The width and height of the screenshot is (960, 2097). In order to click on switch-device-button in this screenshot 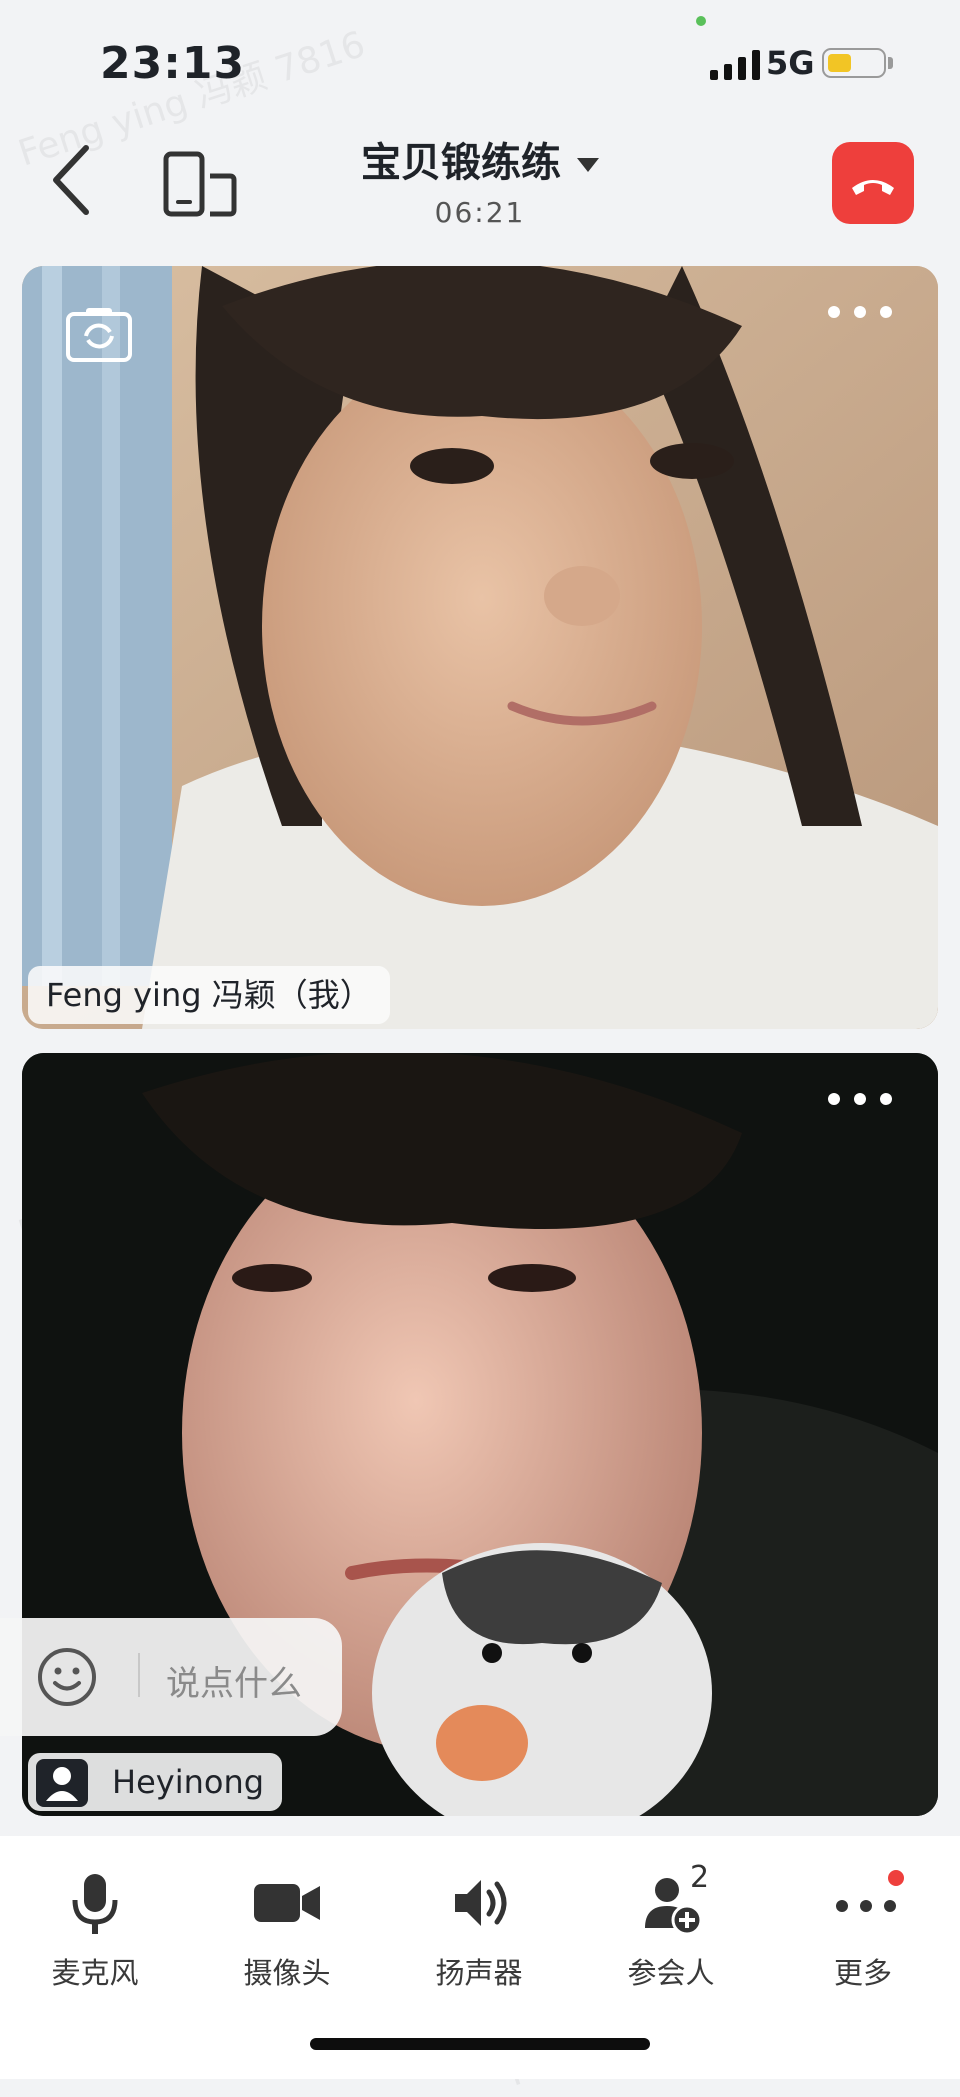, I will do `click(203, 185)`.